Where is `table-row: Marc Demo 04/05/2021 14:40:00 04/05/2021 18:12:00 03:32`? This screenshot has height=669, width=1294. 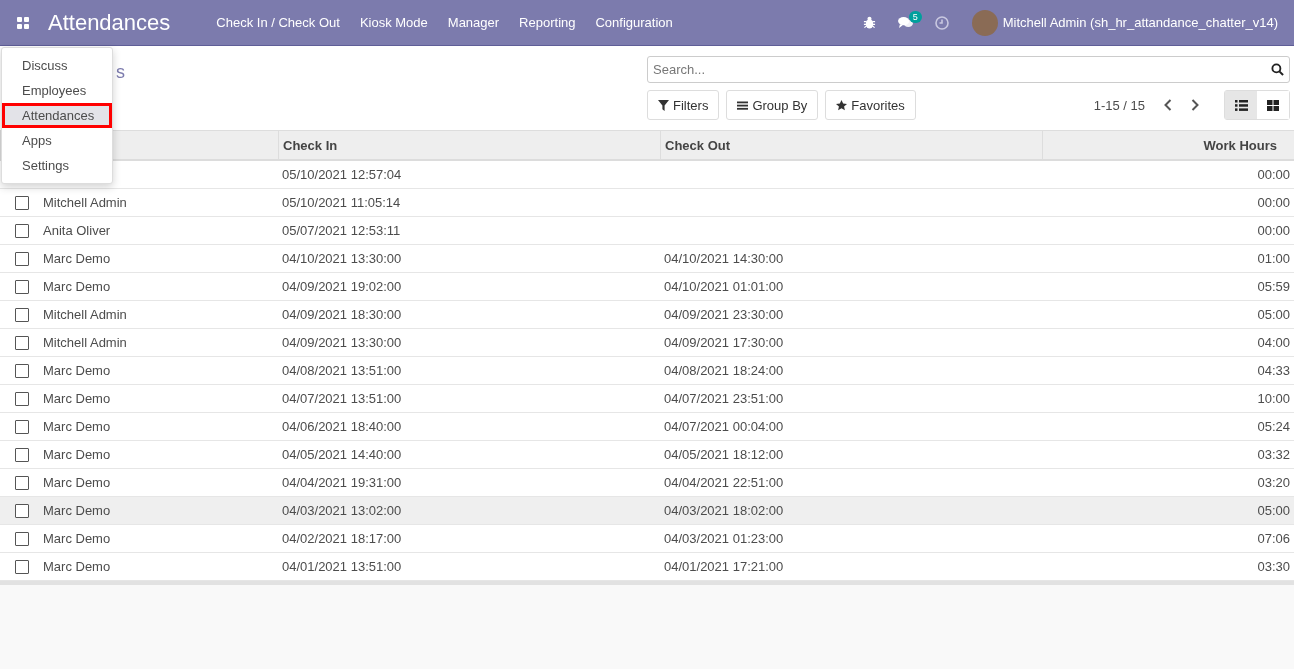 table-row: Marc Demo 04/05/2021 14:40:00 04/05/2021 18:12:00 03:32 is located at coordinates (647, 455).